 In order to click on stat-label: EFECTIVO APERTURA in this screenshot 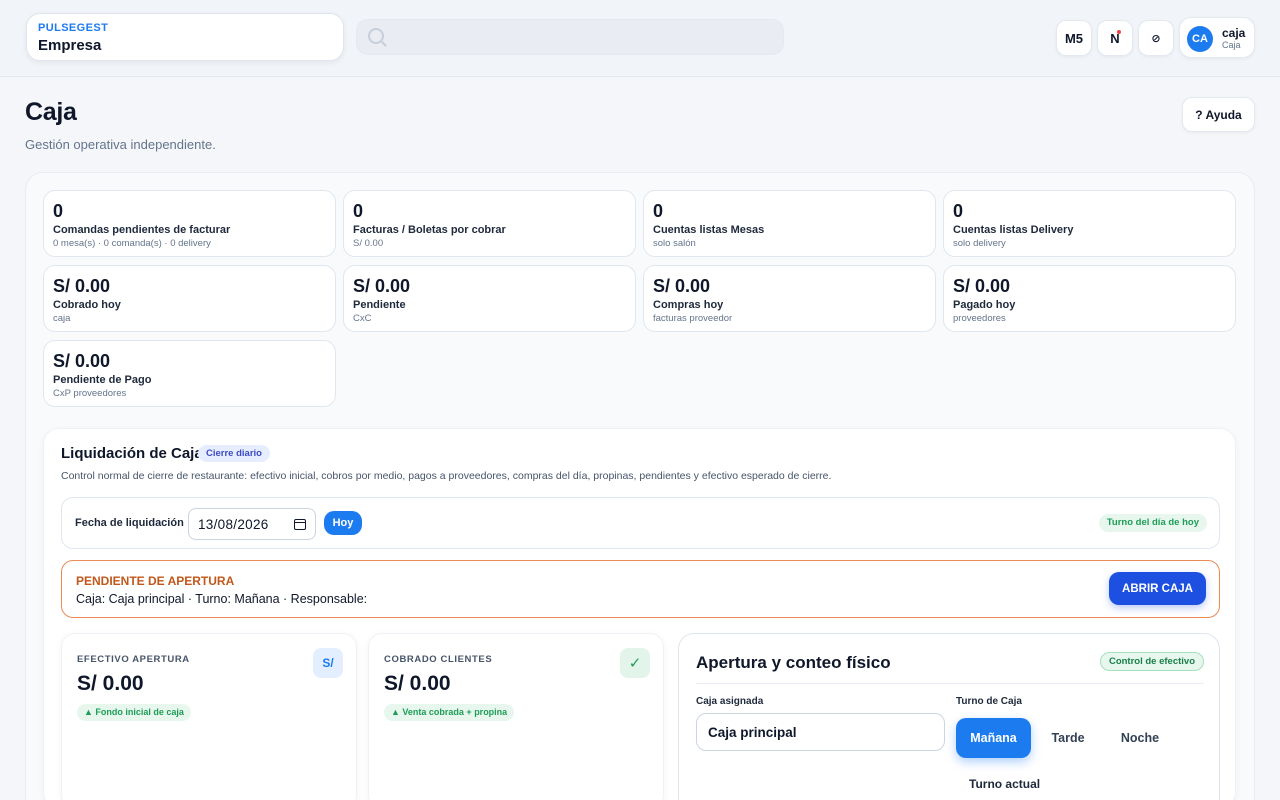, I will do `click(133, 659)`.